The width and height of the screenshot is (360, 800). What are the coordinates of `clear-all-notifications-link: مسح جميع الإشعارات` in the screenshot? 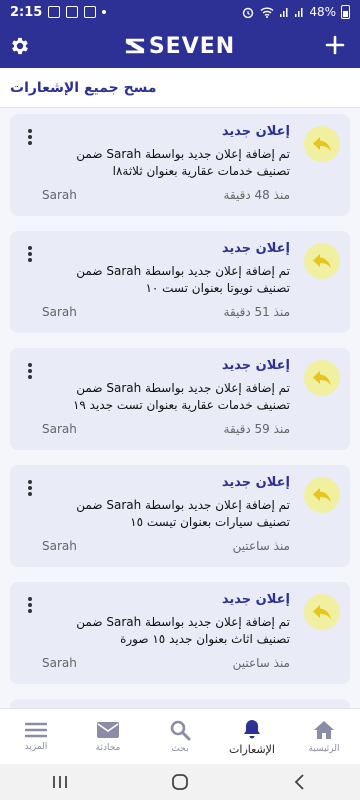 It's located at (83, 88).